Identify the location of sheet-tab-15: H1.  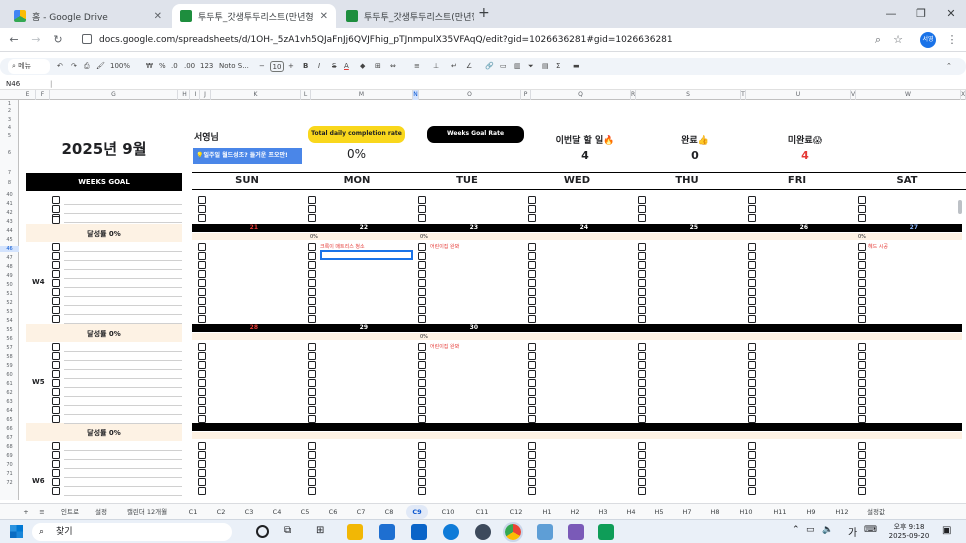
(547, 512).